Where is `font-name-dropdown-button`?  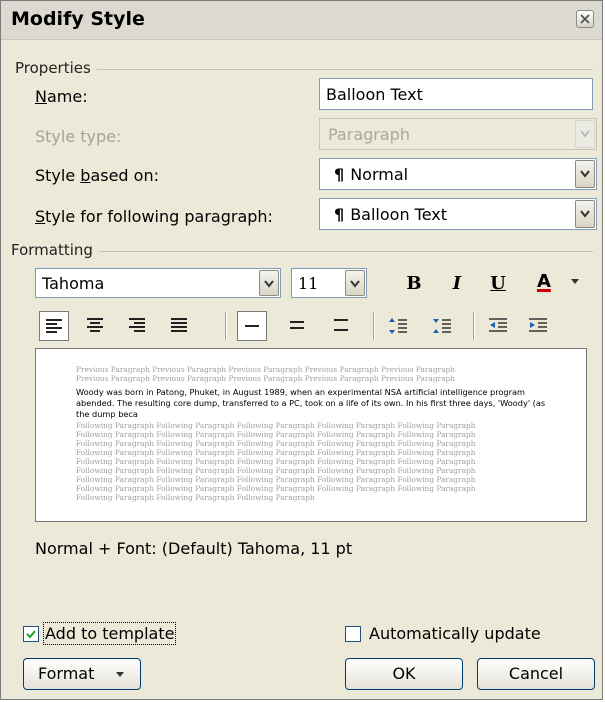
font-name-dropdown-button is located at coordinates (269, 283).